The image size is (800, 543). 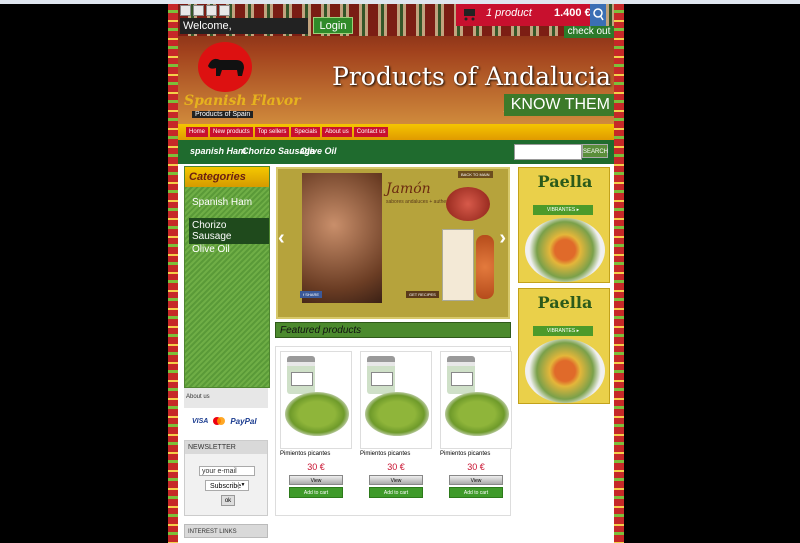 I want to click on chevron-right-icon: ›, so click(x=502, y=238).